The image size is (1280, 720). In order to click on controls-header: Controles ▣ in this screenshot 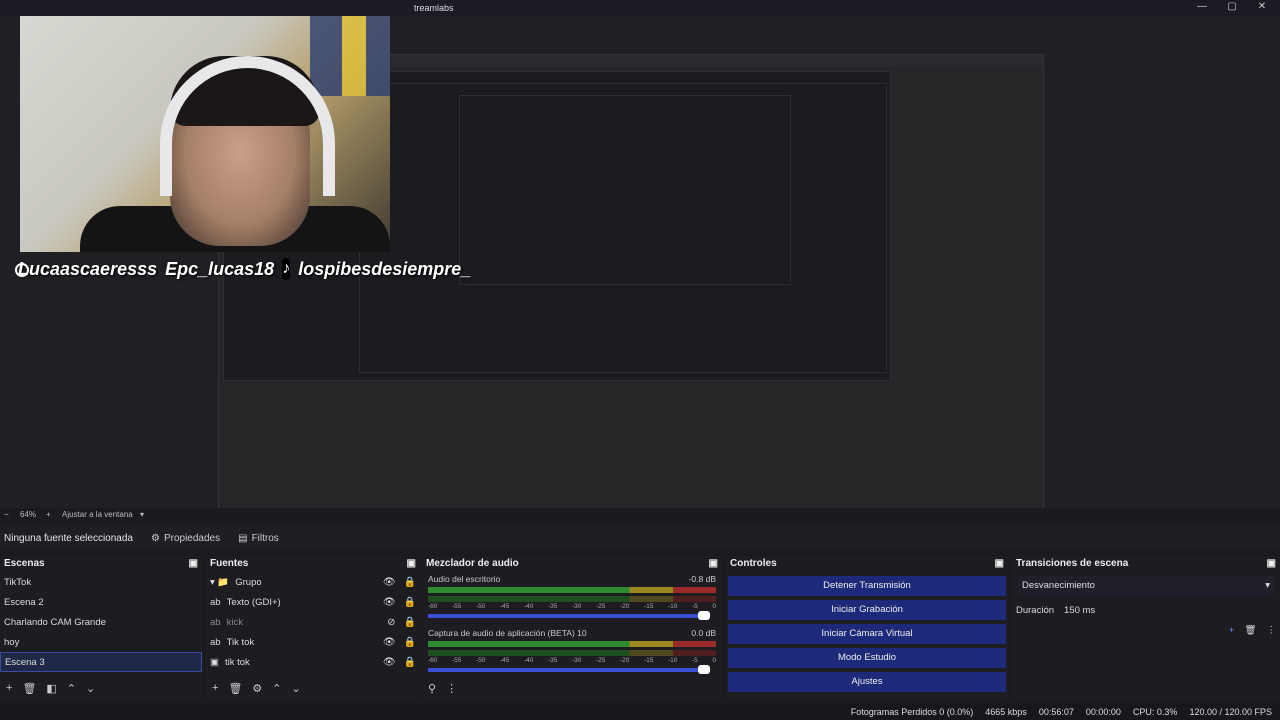, I will do `click(867, 564)`.